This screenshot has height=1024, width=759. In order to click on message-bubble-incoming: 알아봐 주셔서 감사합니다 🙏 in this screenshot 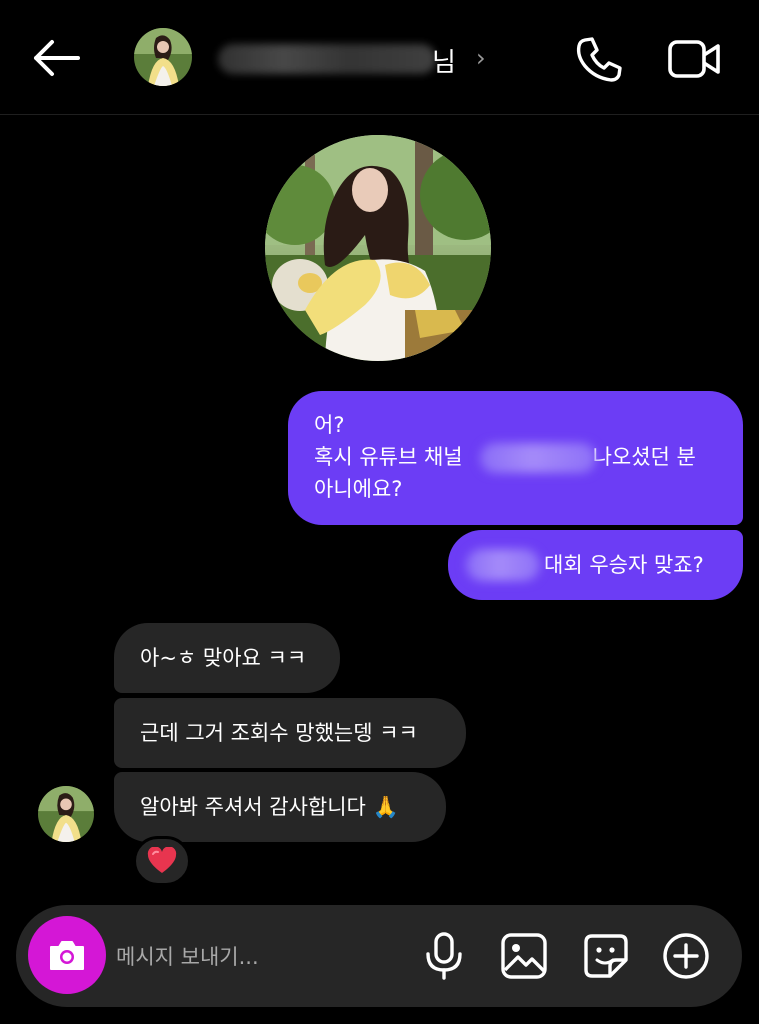, I will do `click(280, 807)`.